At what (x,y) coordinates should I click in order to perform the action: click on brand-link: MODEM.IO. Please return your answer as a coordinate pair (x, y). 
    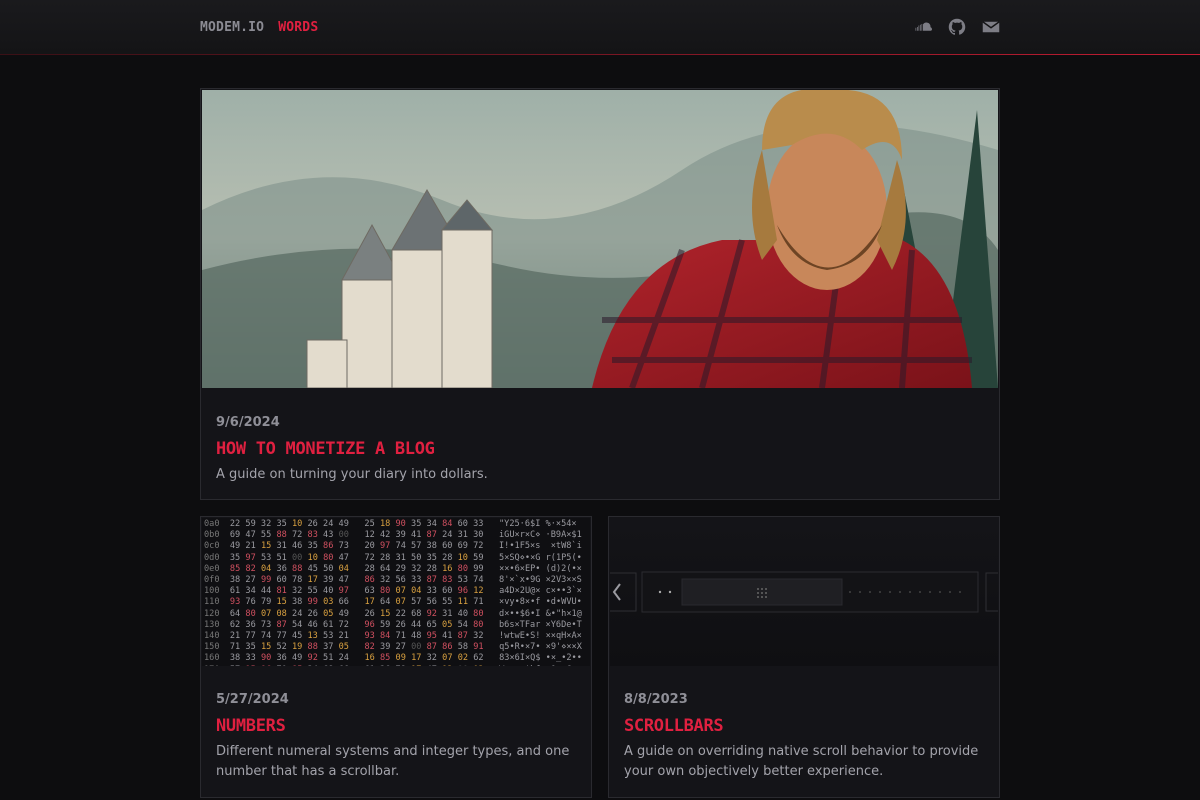
    Looking at the image, I should click on (232, 27).